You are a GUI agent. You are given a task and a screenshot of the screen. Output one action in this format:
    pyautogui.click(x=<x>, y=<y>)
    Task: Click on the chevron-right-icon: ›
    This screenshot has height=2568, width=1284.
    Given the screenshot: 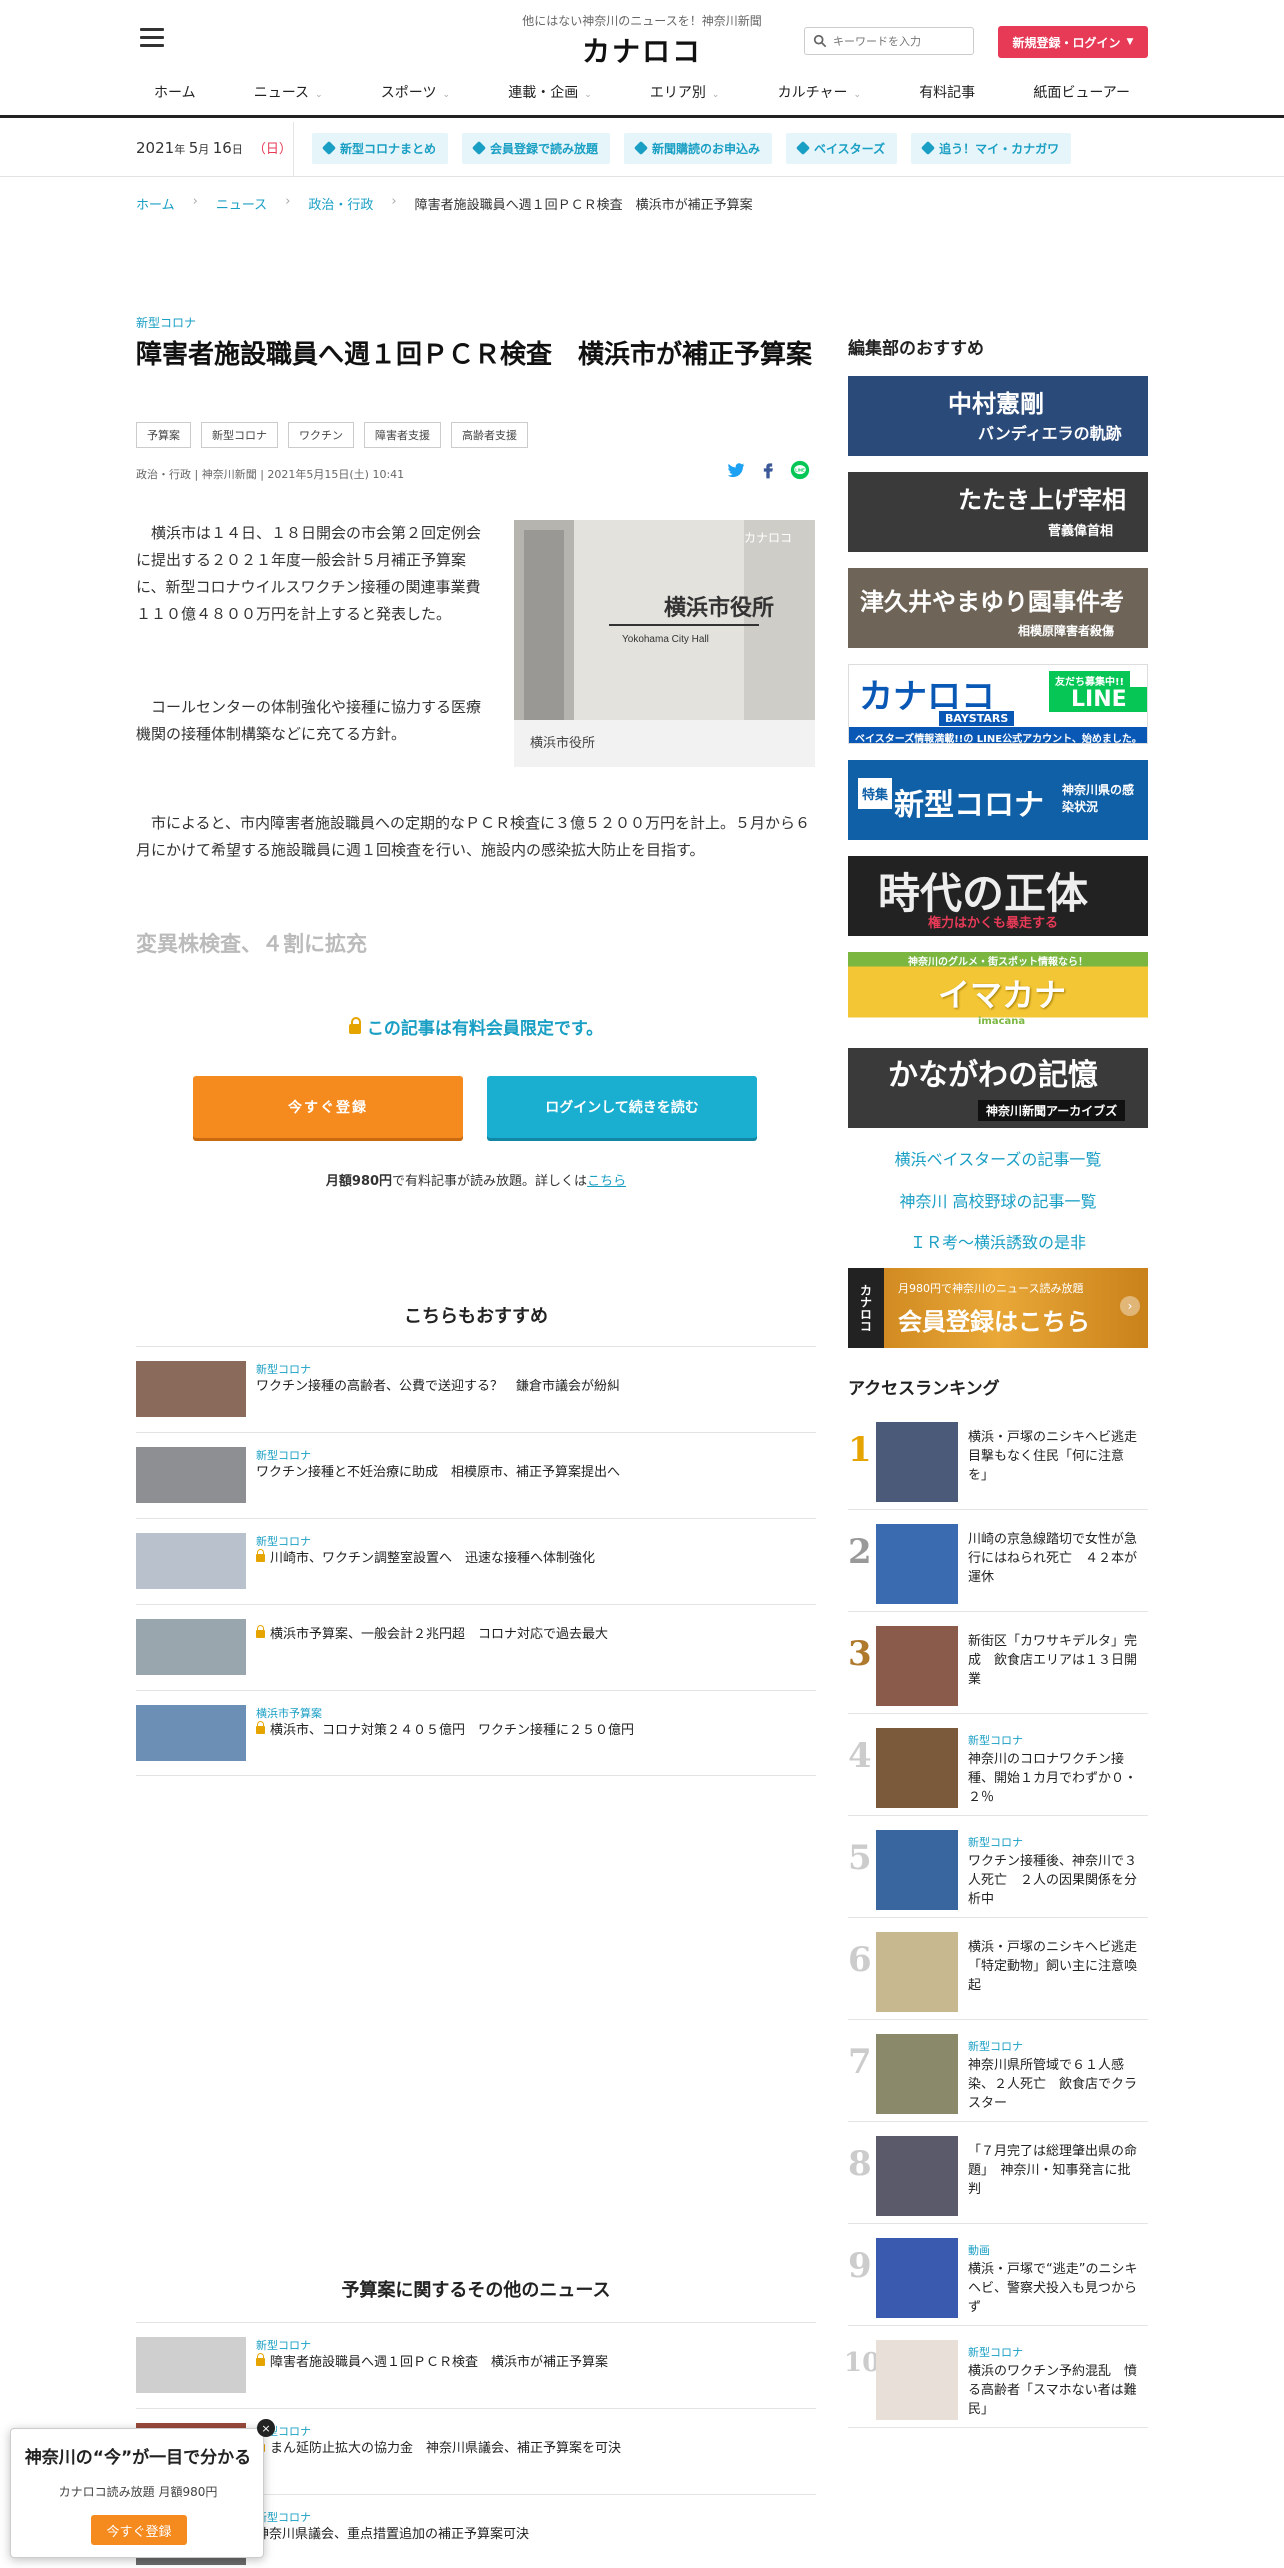 What is the action you would take?
    pyautogui.click(x=1130, y=1306)
    